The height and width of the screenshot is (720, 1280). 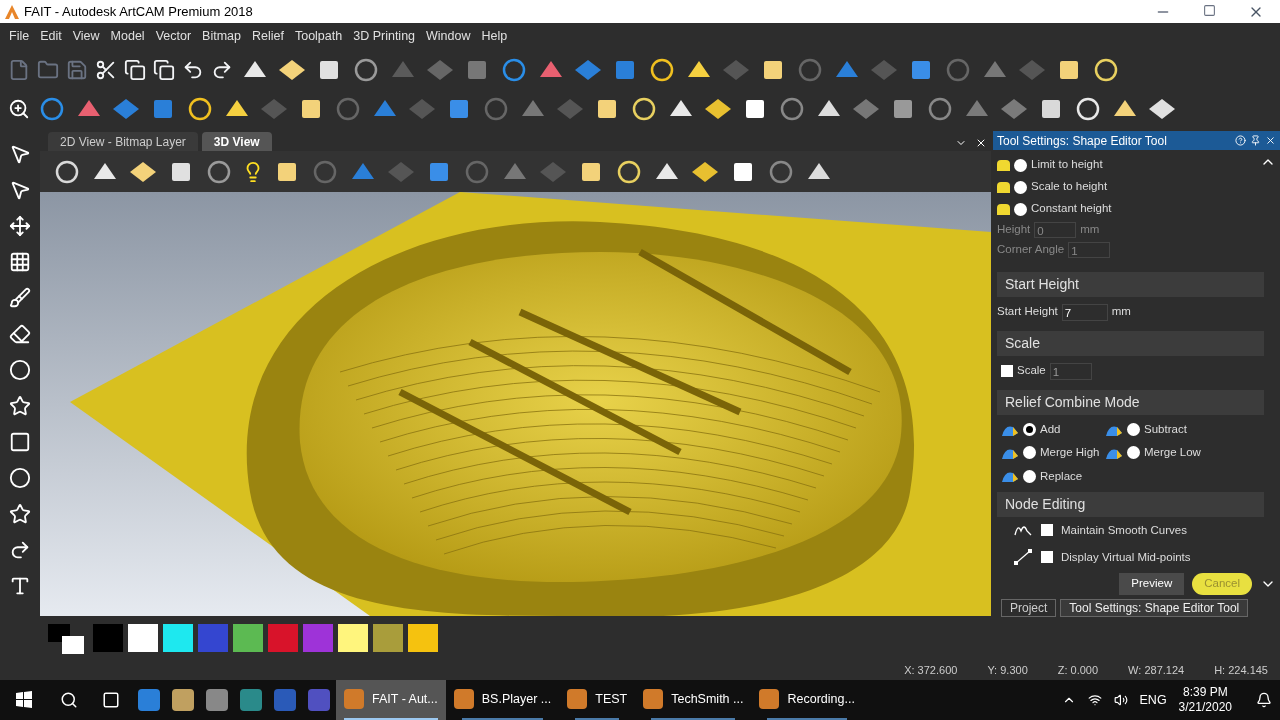 I want to click on node-select-icon, so click(x=20, y=190).